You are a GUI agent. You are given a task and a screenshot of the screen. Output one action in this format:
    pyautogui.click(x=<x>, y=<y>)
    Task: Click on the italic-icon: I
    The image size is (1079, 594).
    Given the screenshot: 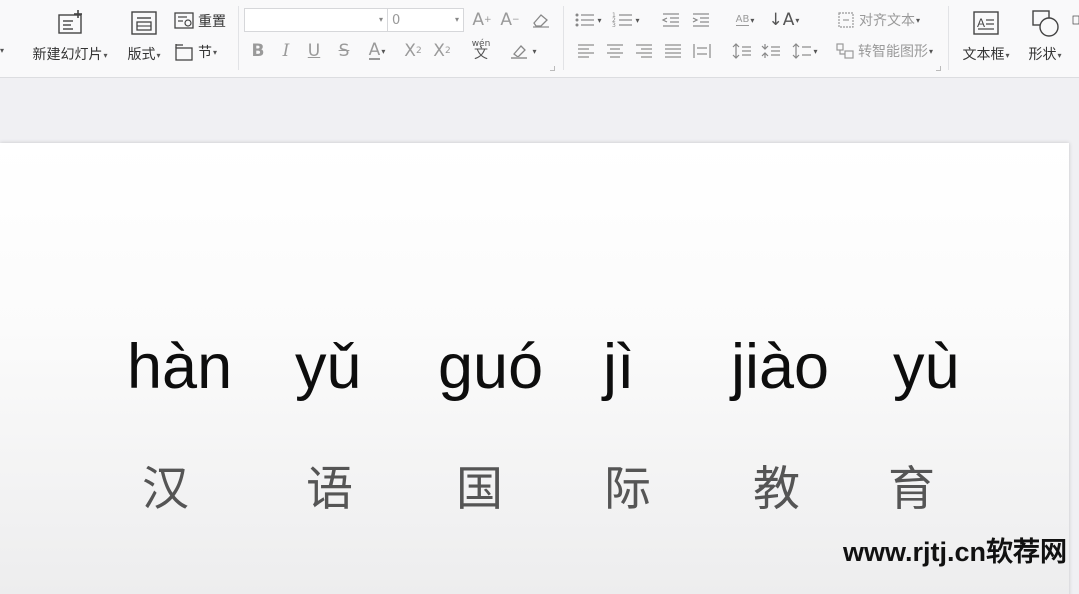 What is the action you would take?
    pyautogui.click(x=286, y=51)
    